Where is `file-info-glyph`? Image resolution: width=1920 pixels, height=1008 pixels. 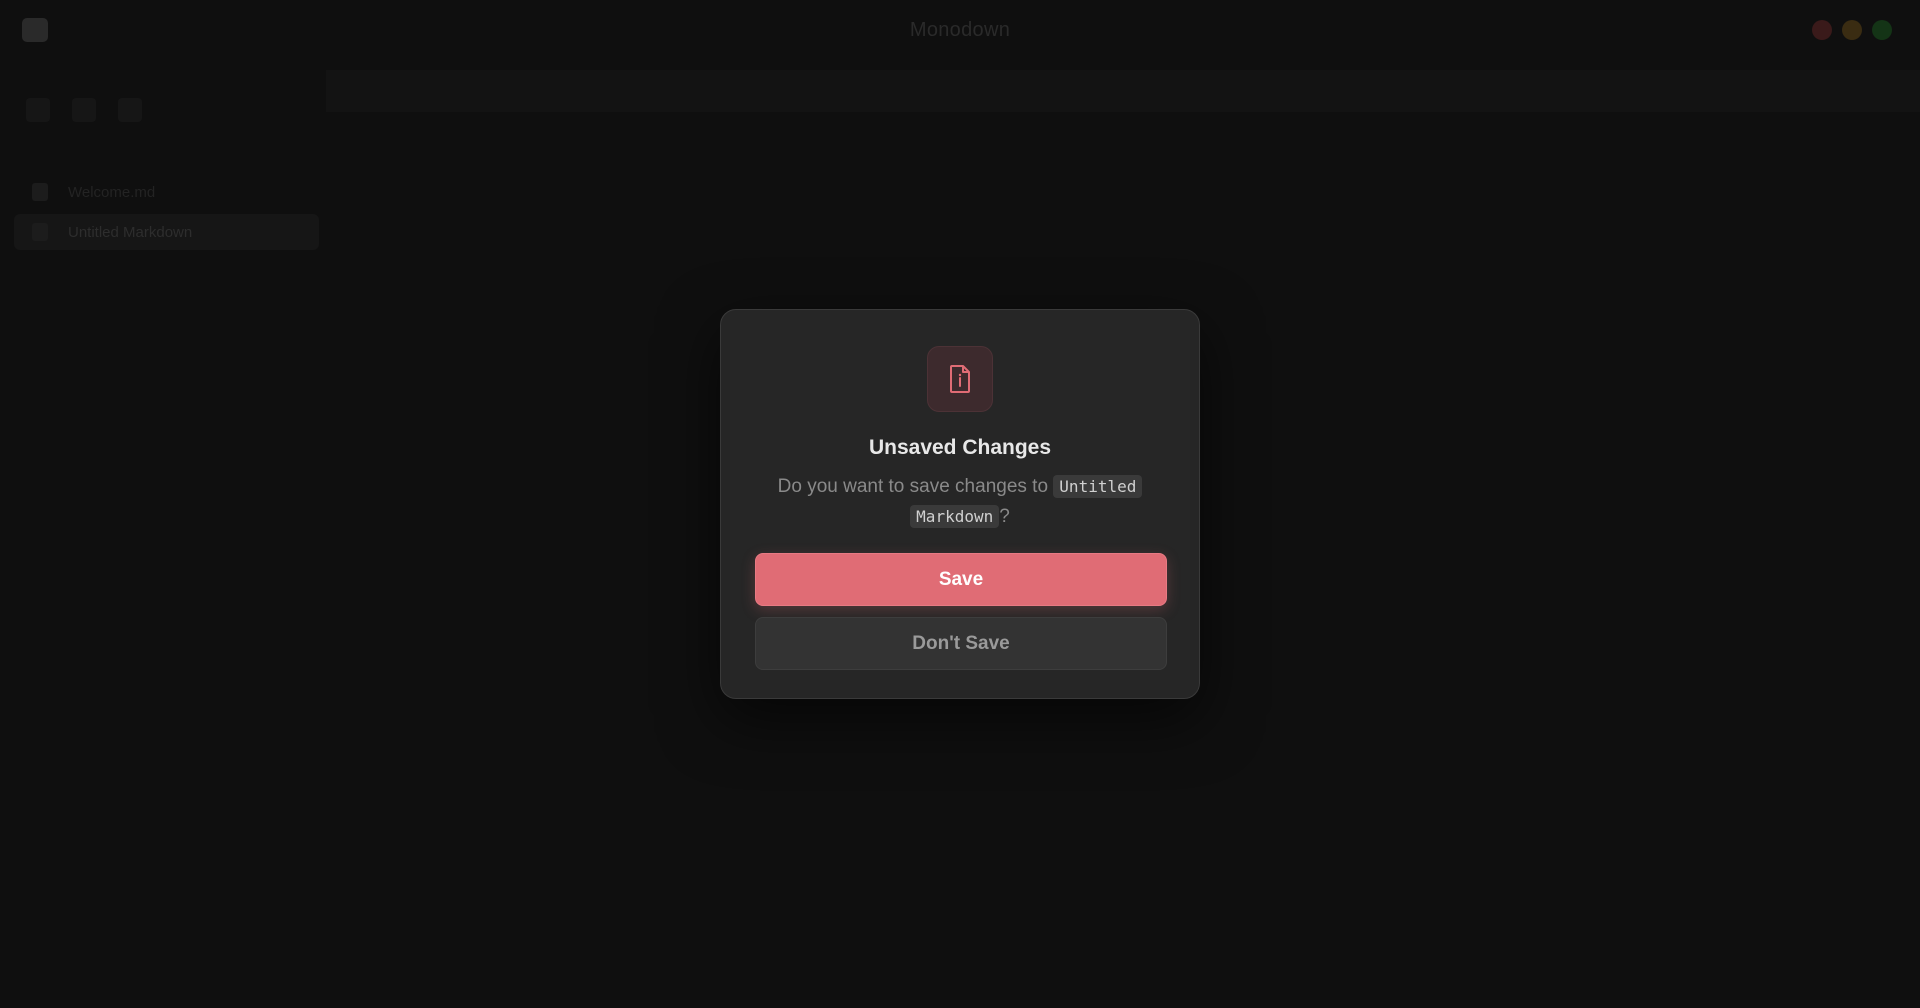 file-info-glyph is located at coordinates (960, 379).